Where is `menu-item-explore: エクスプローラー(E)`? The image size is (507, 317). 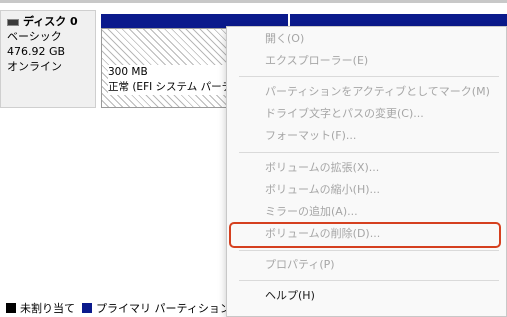 menu-item-explore: エクスプローラー(E) is located at coordinates (316, 61).